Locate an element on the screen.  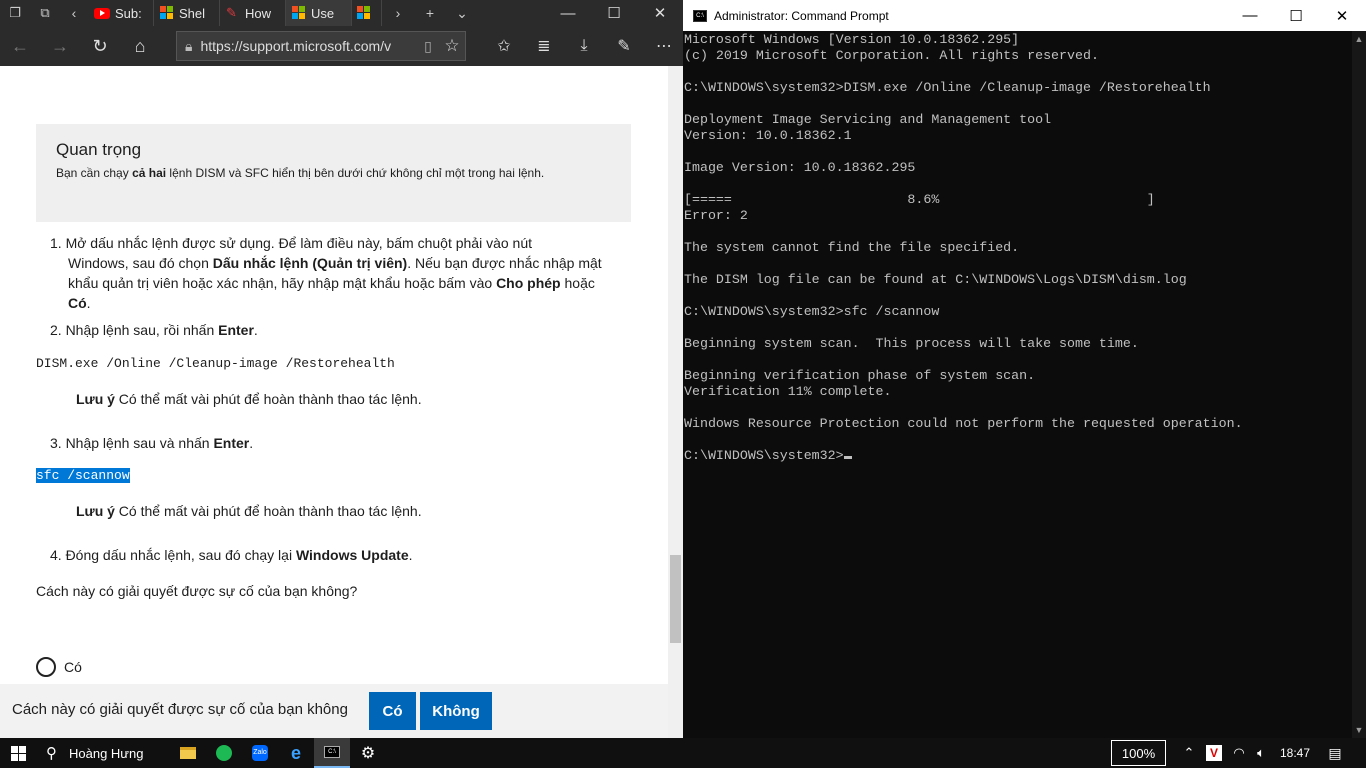
tab-back-icon: ‹ is located at coordinates (74, 13).